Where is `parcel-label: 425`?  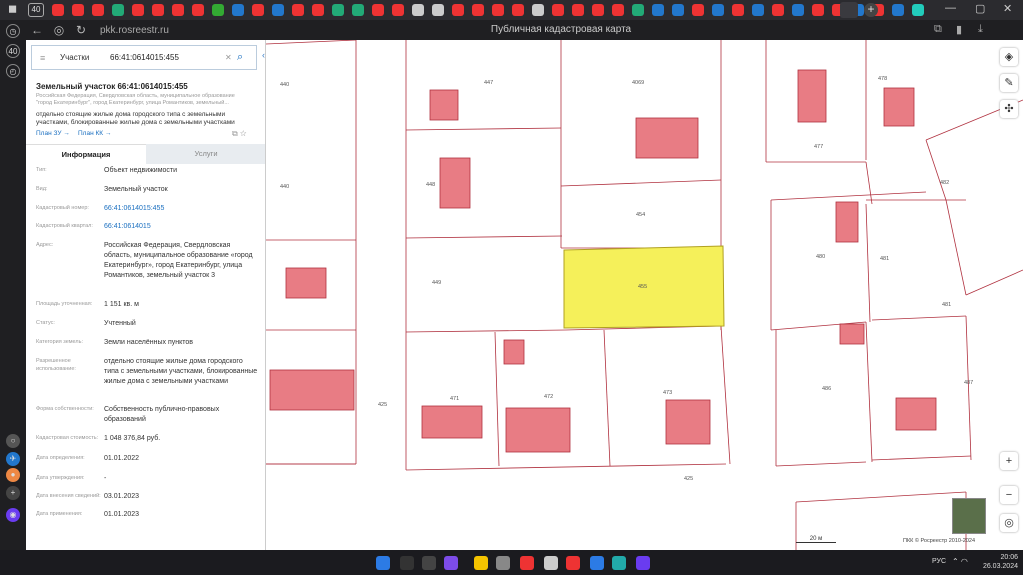 parcel-label: 425 is located at coordinates (688, 479).